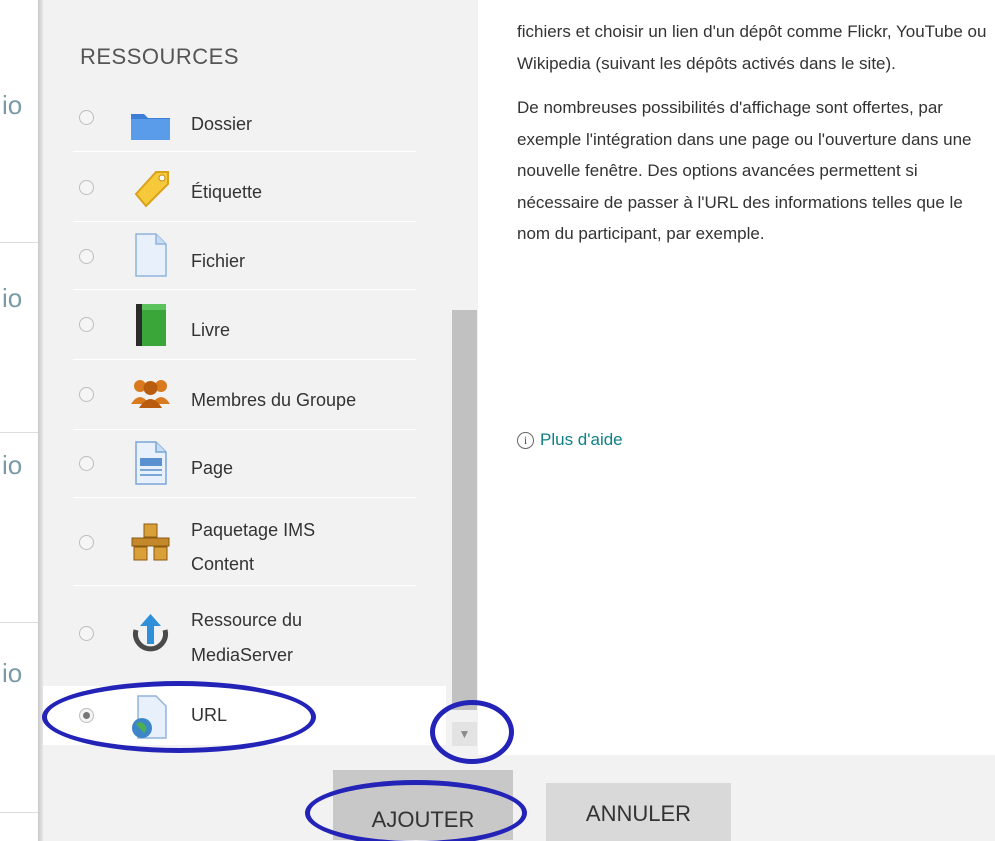  I want to click on add-button: AJOUTER, so click(423, 805).